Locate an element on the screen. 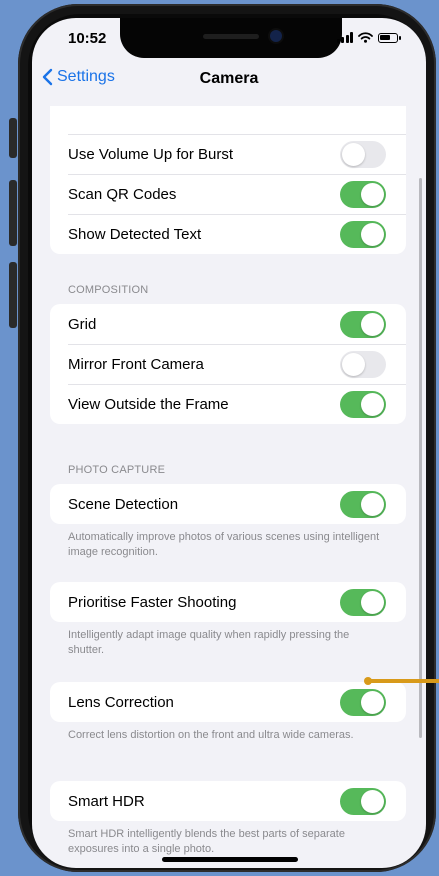 The image size is (439, 876). row-label: View Outside the Frame is located at coordinates (148, 404).